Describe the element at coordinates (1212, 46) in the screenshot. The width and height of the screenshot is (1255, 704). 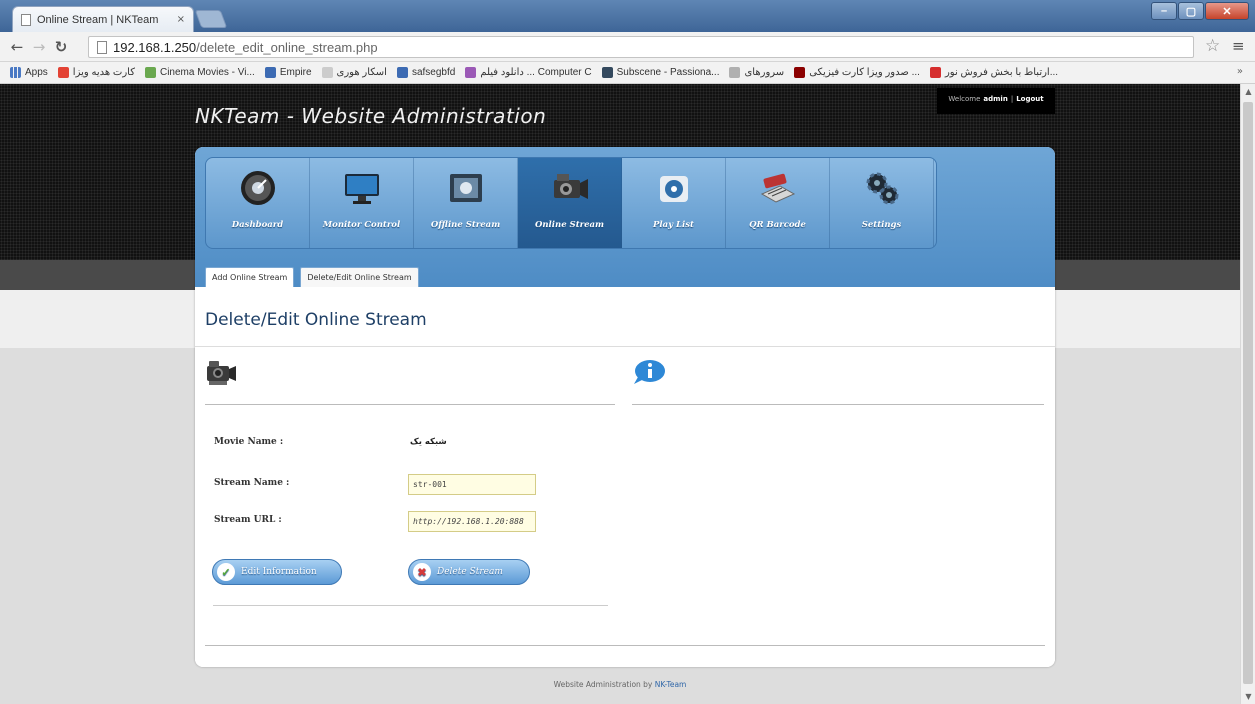
I see `bookmark-star-icon: ☆` at that location.